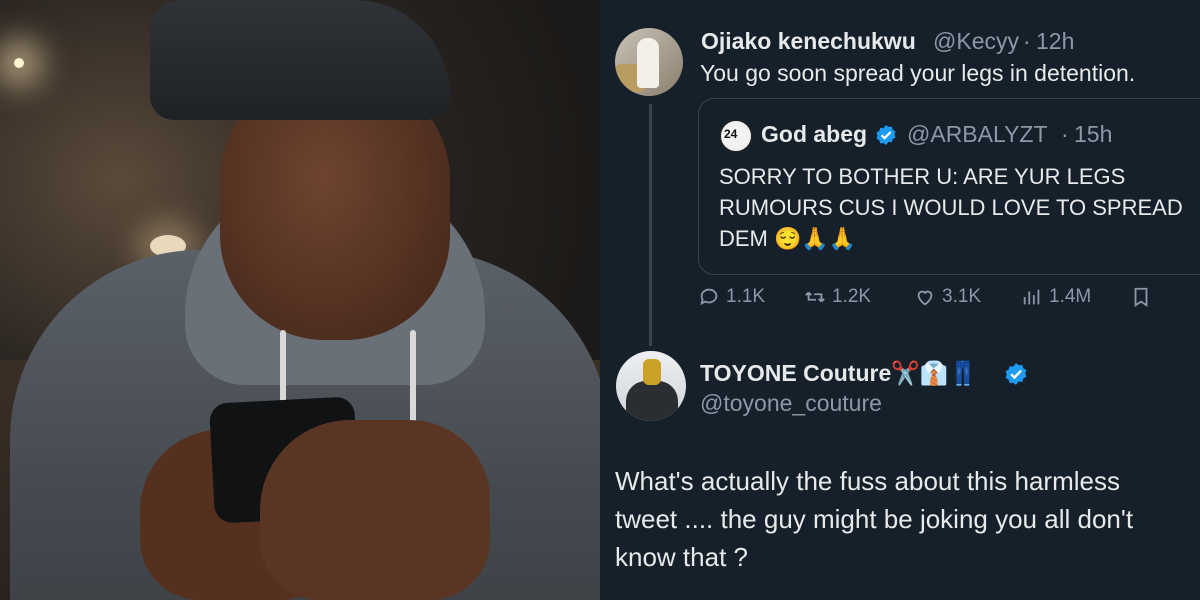 Image resolution: width=1200 pixels, height=600 pixels. I want to click on quote-author-handle: @ARBALYZT, so click(977, 134).